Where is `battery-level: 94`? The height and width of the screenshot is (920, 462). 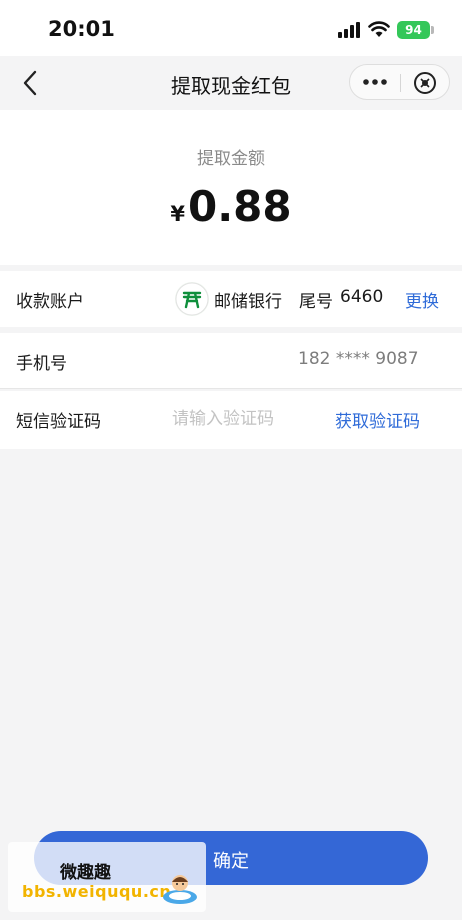 battery-level: 94 is located at coordinates (413, 30).